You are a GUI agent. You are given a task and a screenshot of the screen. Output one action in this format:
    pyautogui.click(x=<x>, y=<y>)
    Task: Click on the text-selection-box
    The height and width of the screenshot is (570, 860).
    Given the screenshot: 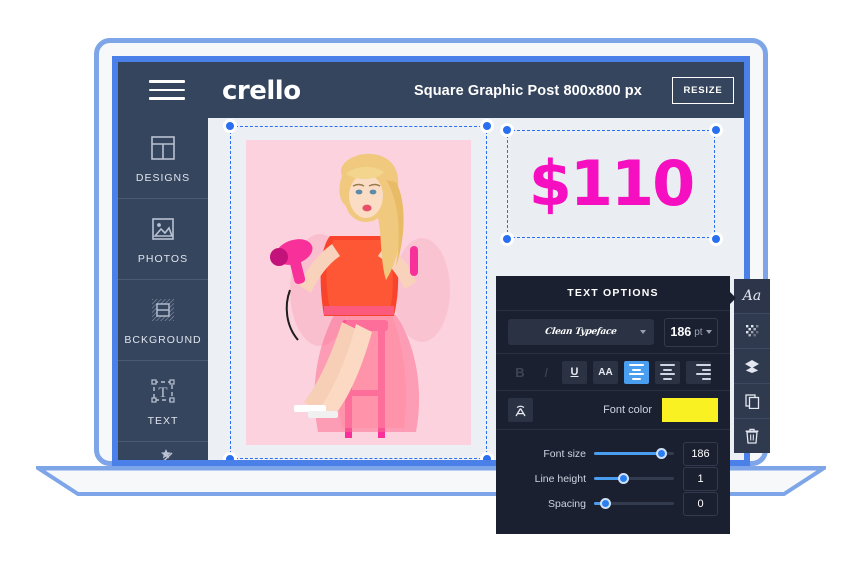 What is the action you would take?
    pyautogui.click(x=611, y=184)
    